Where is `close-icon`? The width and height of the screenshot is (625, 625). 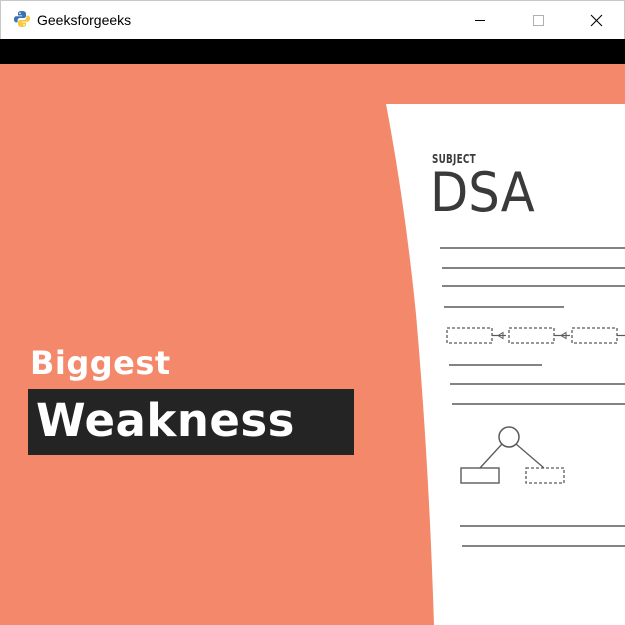 close-icon is located at coordinates (596, 20).